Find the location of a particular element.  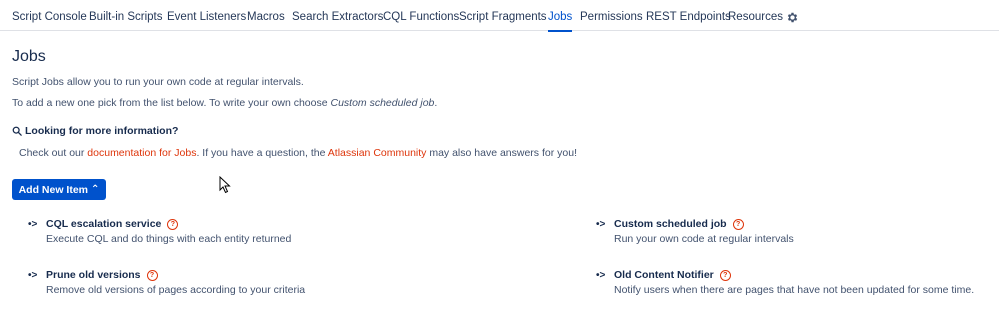

item-name-text: Prune old versions is located at coordinates (93, 275).